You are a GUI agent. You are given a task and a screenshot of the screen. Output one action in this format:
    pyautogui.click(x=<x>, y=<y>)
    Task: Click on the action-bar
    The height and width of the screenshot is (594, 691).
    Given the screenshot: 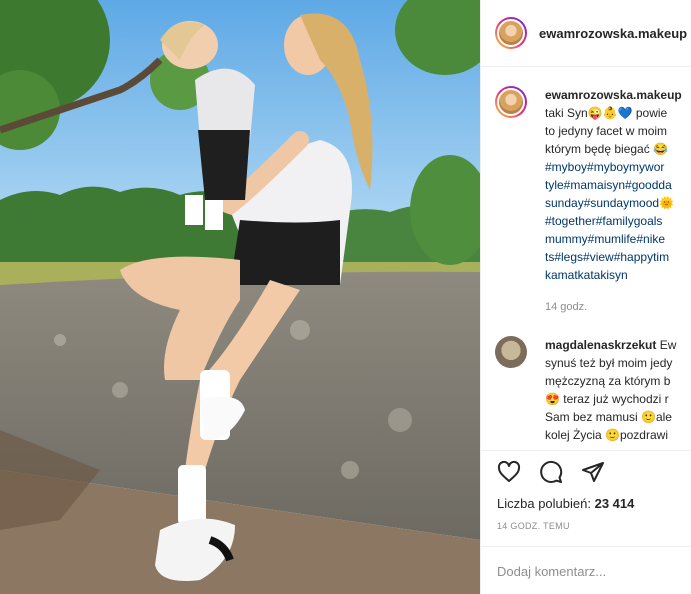 What is the action you would take?
    pyautogui.click(x=551, y=472)
    